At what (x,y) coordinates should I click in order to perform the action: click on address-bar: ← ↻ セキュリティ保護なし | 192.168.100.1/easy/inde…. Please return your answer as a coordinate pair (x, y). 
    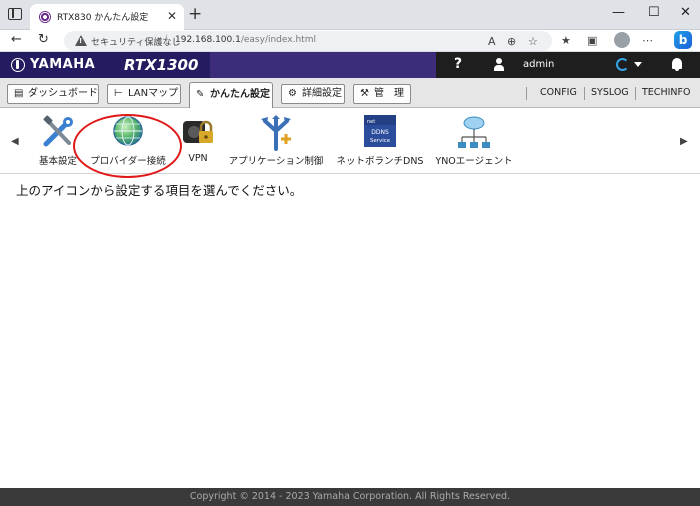
    Looking at the image, I should click on (350, 41).